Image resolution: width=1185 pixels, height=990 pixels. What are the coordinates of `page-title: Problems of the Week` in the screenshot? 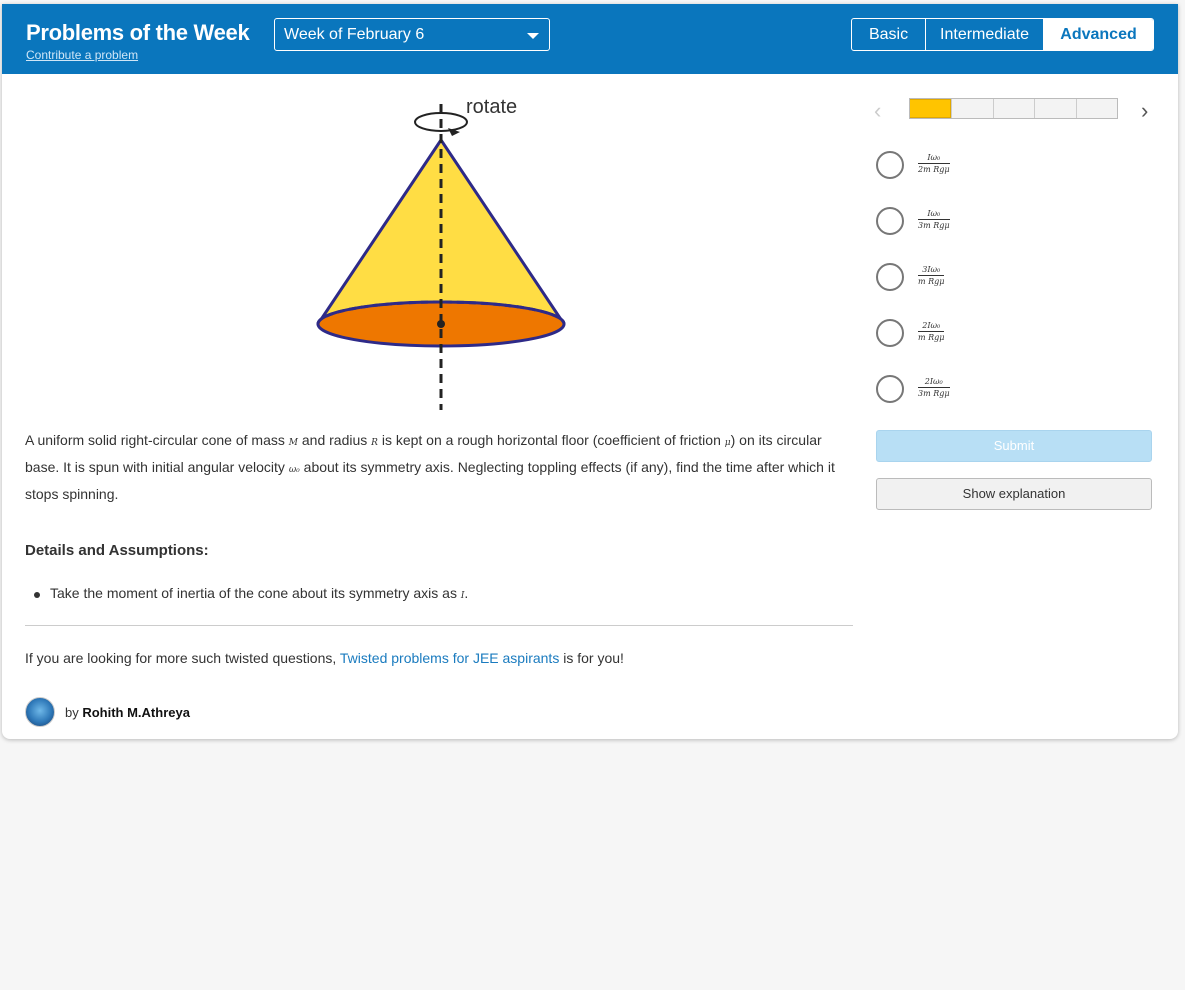 It's located at (138, 32).